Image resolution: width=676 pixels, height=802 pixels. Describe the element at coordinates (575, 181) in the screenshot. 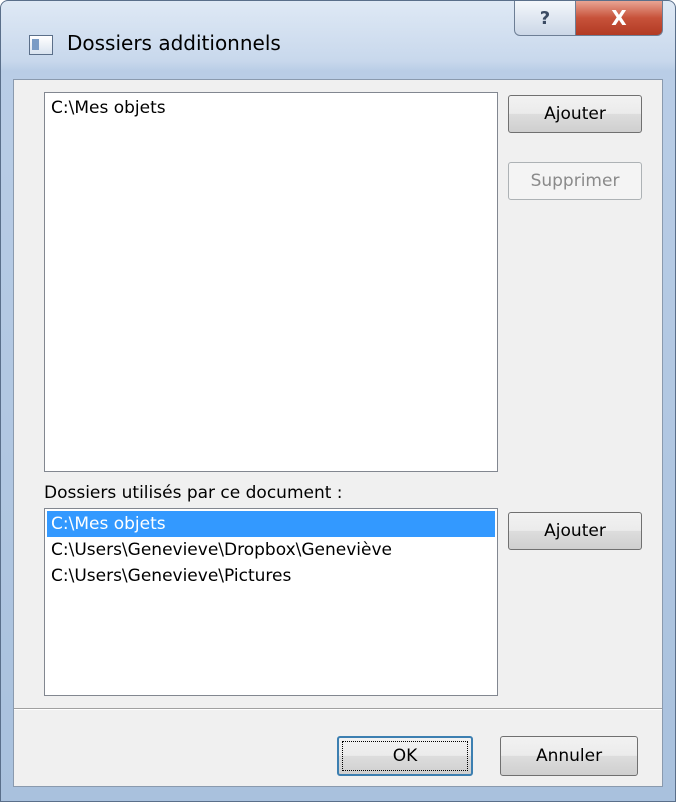

I see `remove-folder-button: Supprimer` at that location.